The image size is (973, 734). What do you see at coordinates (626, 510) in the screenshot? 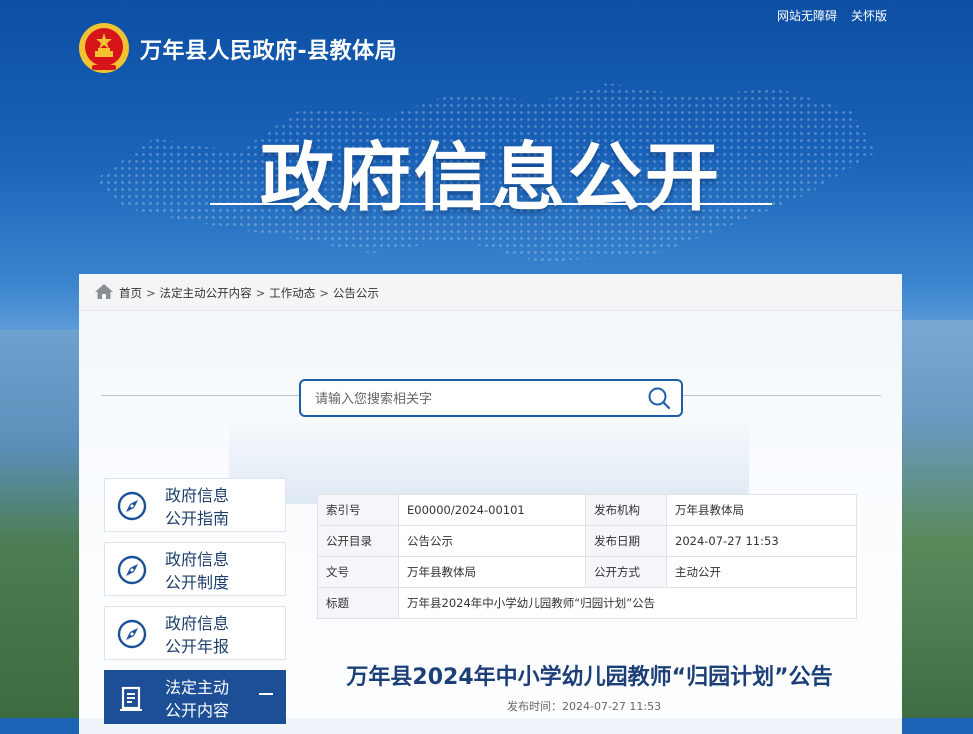
I see `org-label: 发布机构` at bounding box center [626, 510].